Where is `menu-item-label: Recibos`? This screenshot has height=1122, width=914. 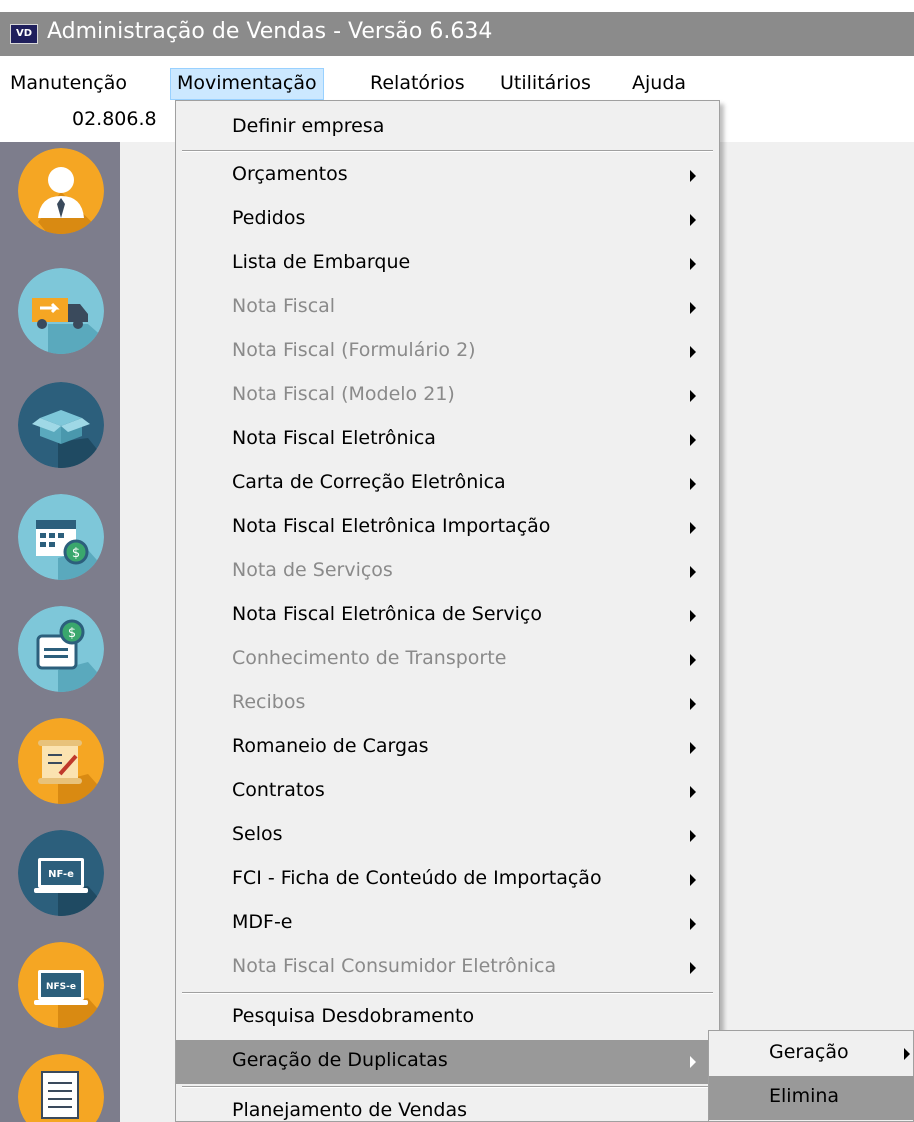 menu-item-label: Recibos is located at coordinates (269, 702).